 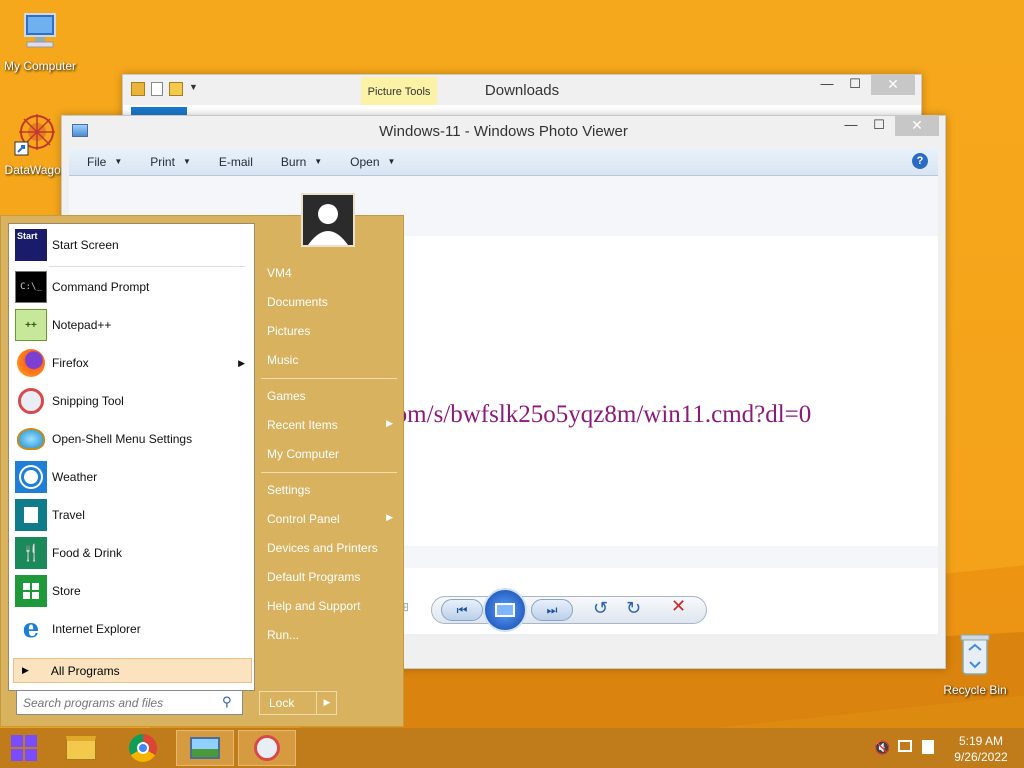 I want to click on search-icon: ⚲, so click(x=227, y=702).